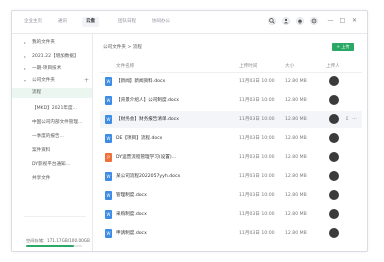  What do you see at coordinates (37, 92) in the screenshot?
I see `sidebar-item-label: 流程` at bounding box center [37, 92].